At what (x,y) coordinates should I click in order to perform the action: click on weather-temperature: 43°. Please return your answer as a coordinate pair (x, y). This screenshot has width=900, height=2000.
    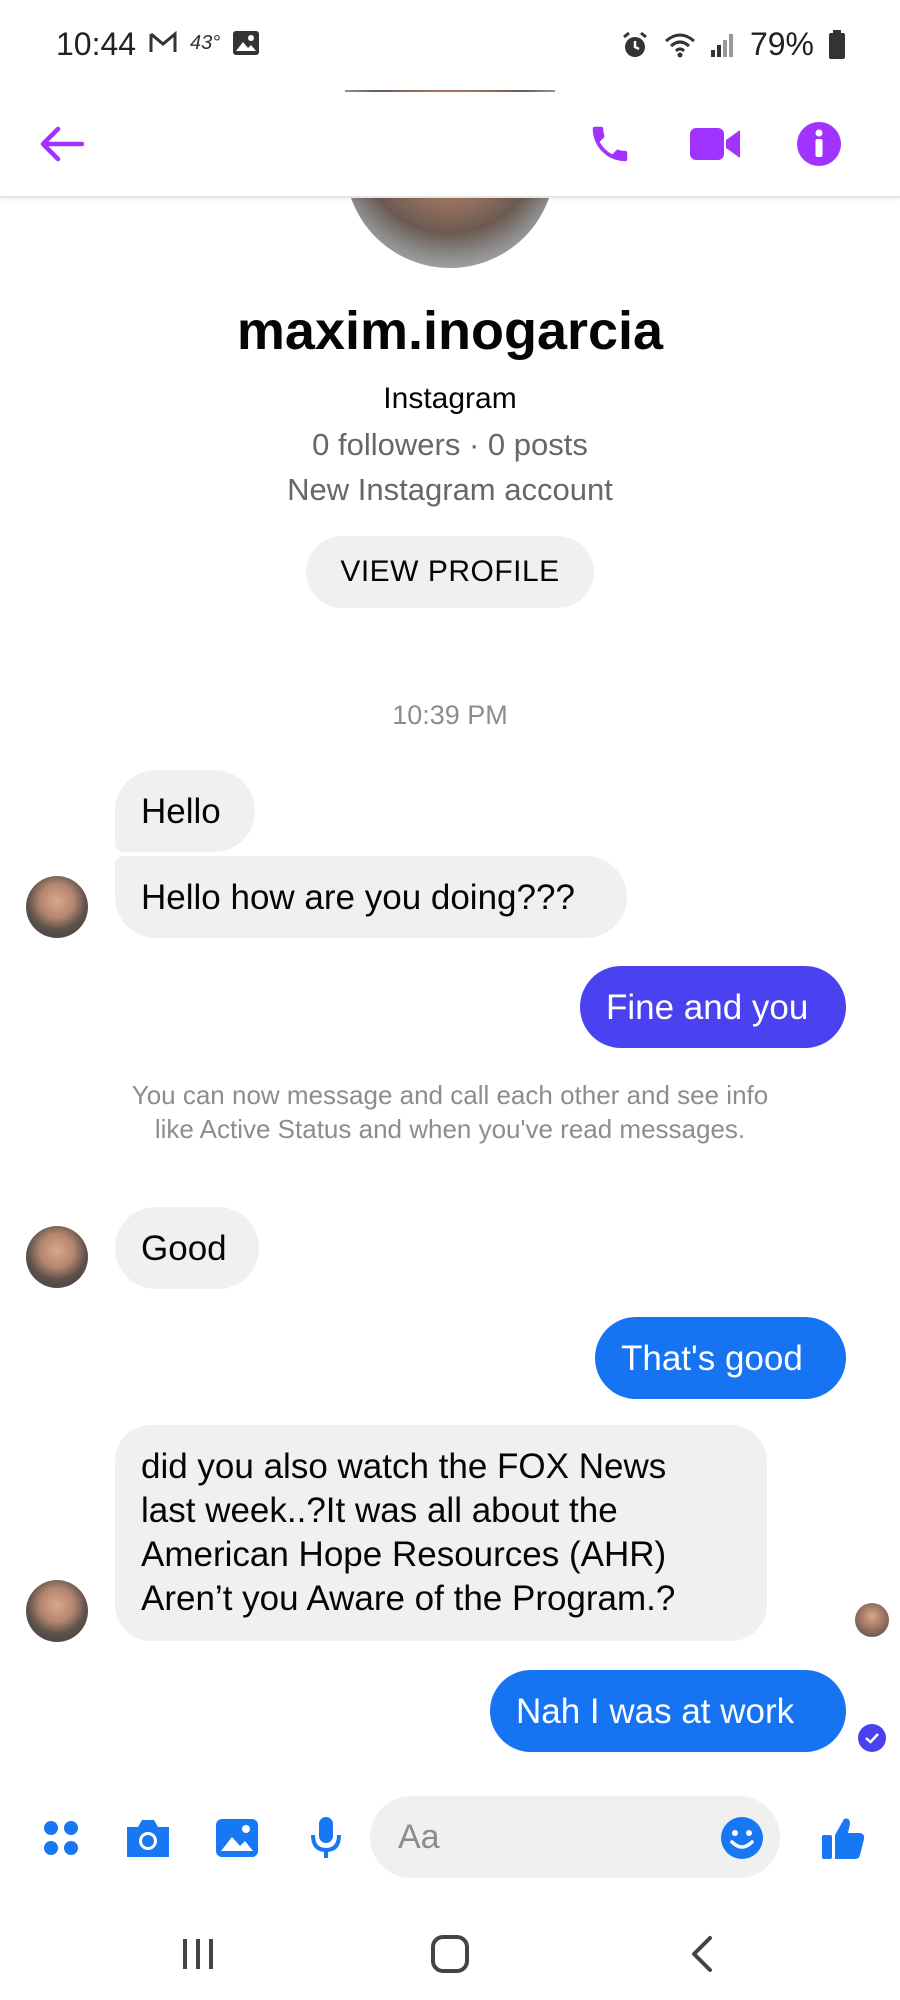
    Looking at the image, I should click on (205, 42).